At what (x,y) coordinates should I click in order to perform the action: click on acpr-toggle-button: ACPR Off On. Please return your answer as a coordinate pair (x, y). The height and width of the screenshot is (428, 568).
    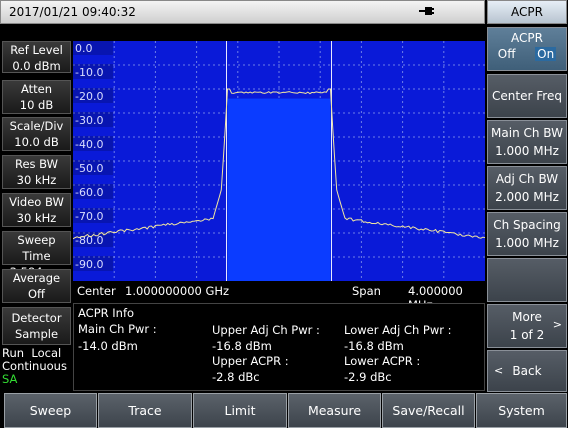
    Looking at the image, I should click on (527, 49).